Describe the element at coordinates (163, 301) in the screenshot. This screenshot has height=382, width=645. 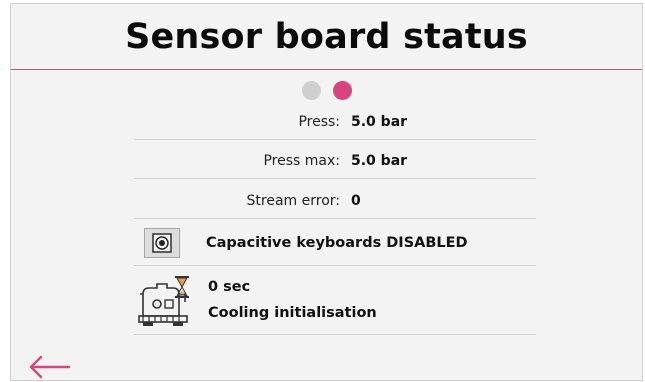
I see `machine-hourglass-icon` at that location.